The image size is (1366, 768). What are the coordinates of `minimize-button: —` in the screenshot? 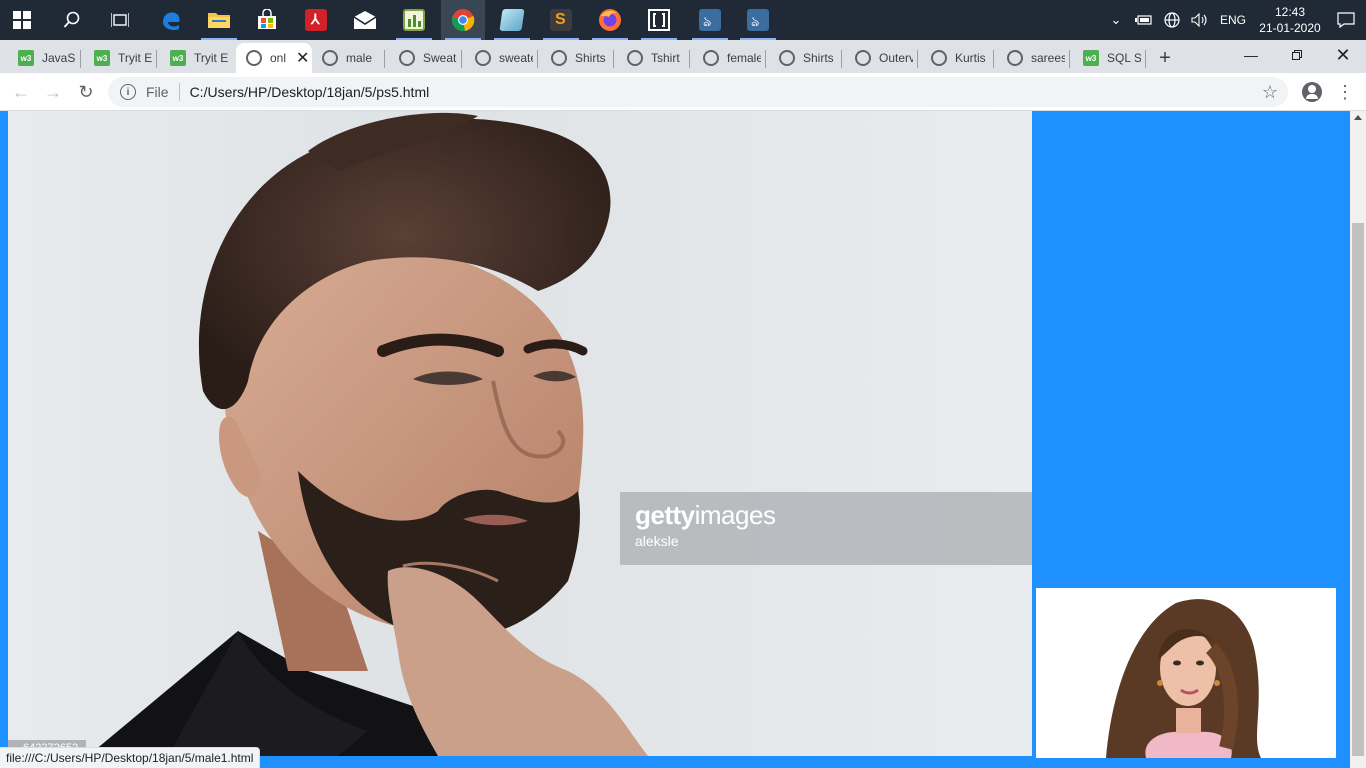 It's located at (1251, 55).